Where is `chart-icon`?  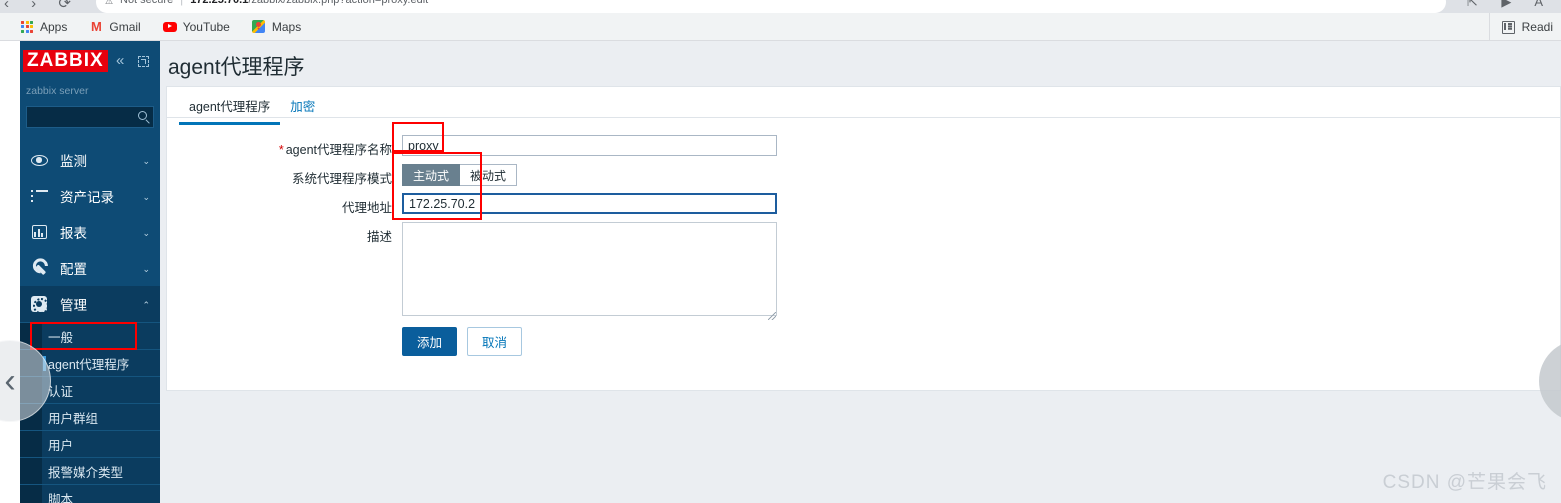
chart-icon is located at coordinates (39, 232).